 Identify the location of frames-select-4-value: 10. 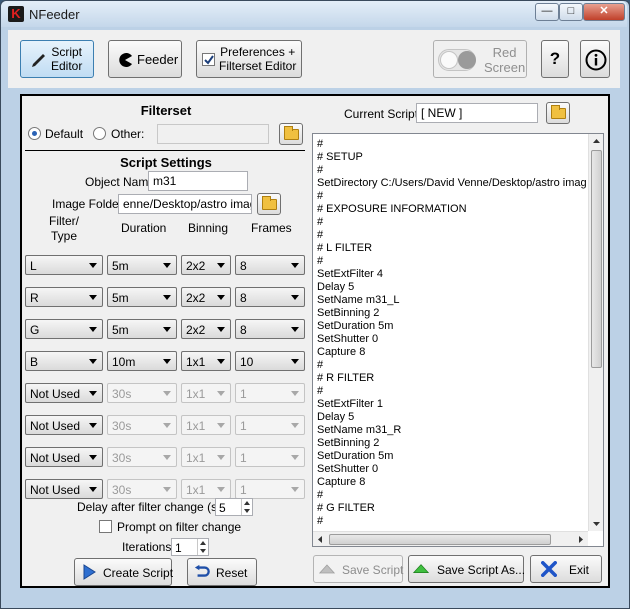
(247, 362).